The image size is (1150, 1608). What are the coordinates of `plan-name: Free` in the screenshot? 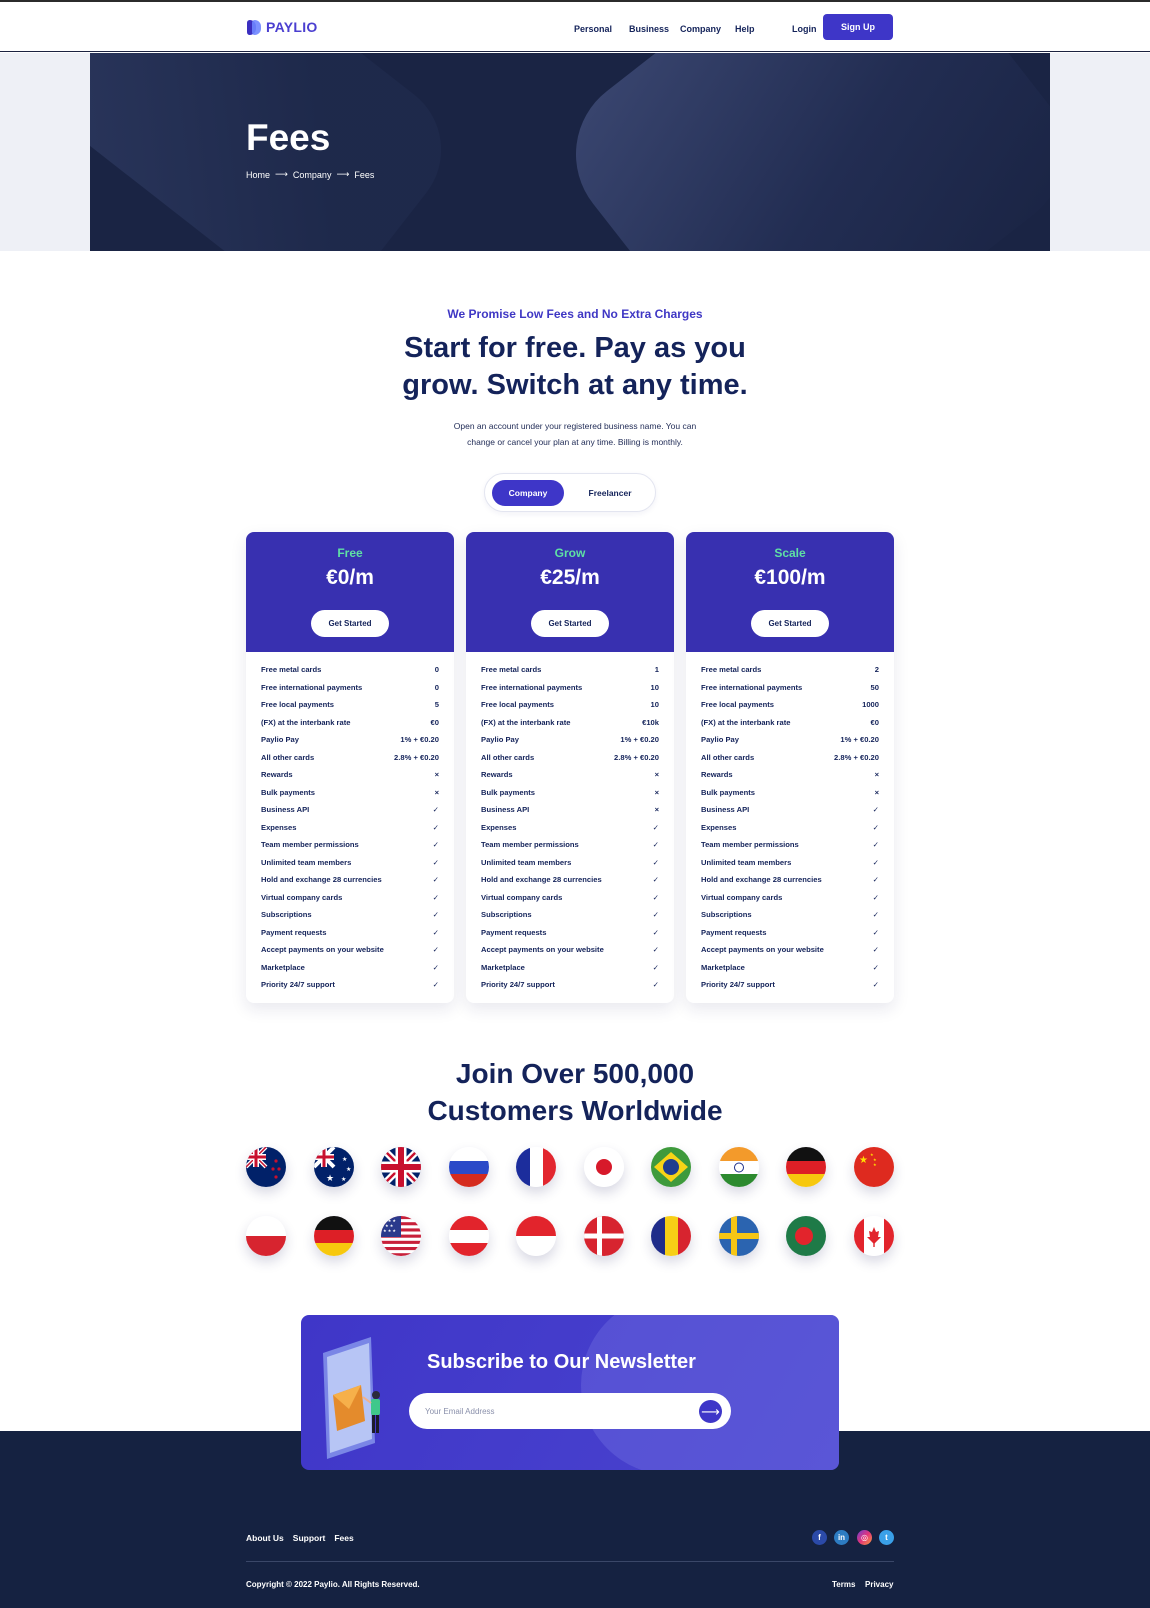 It's located at (350, 553).